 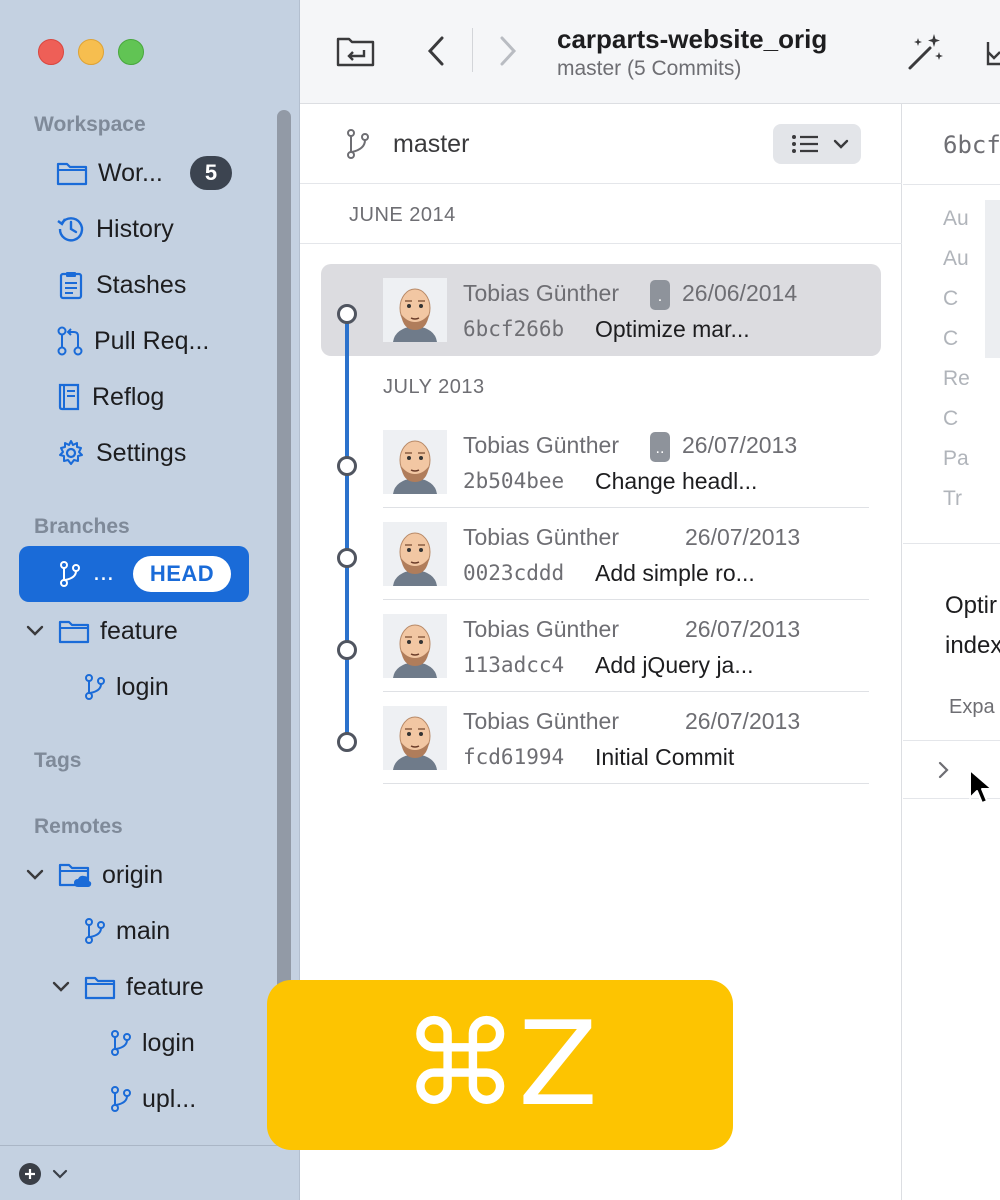 What do you see at coordinates (356, 51) in the screenshot?
I see `repository-switch-icon` at bounding box center [356, 51].